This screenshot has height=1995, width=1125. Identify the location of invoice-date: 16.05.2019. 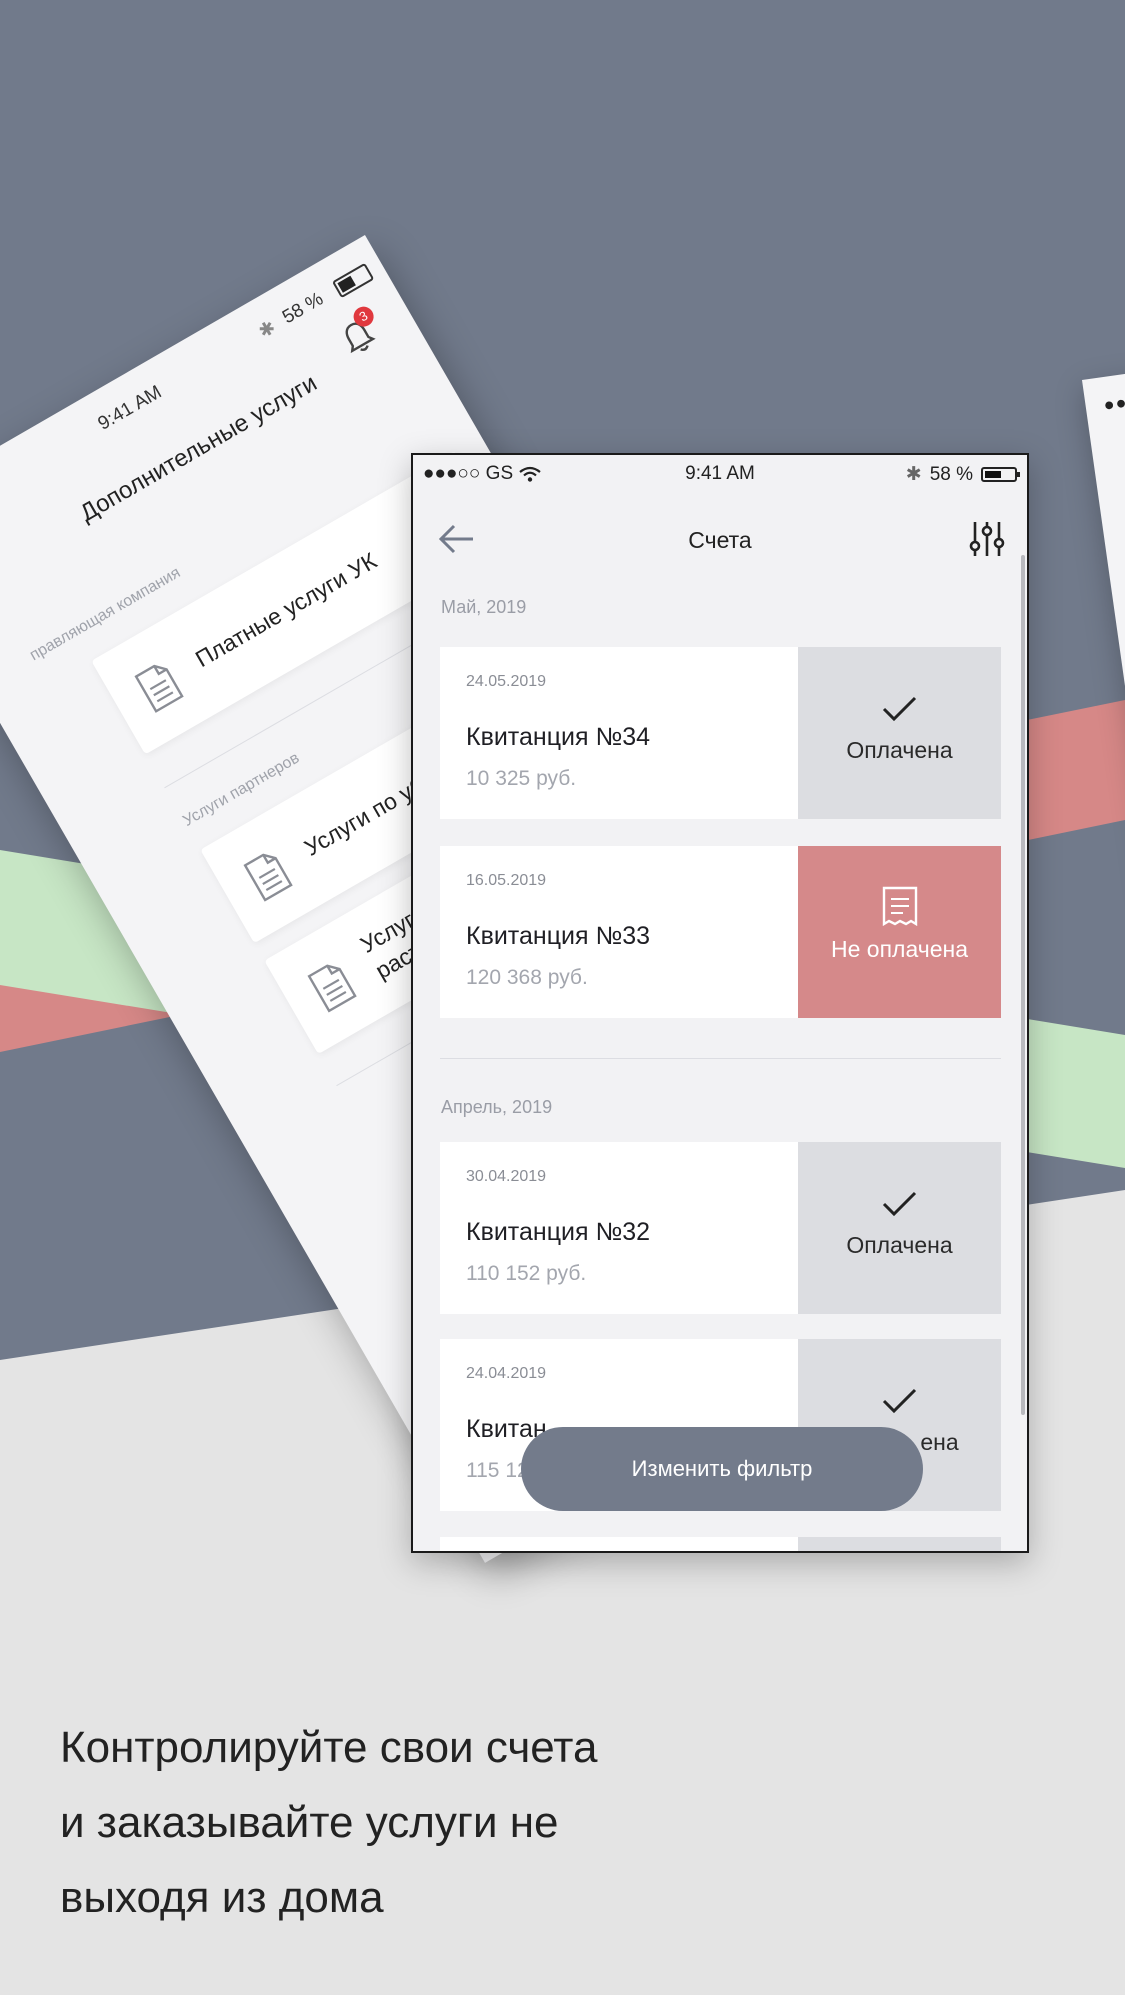
(506, 880).